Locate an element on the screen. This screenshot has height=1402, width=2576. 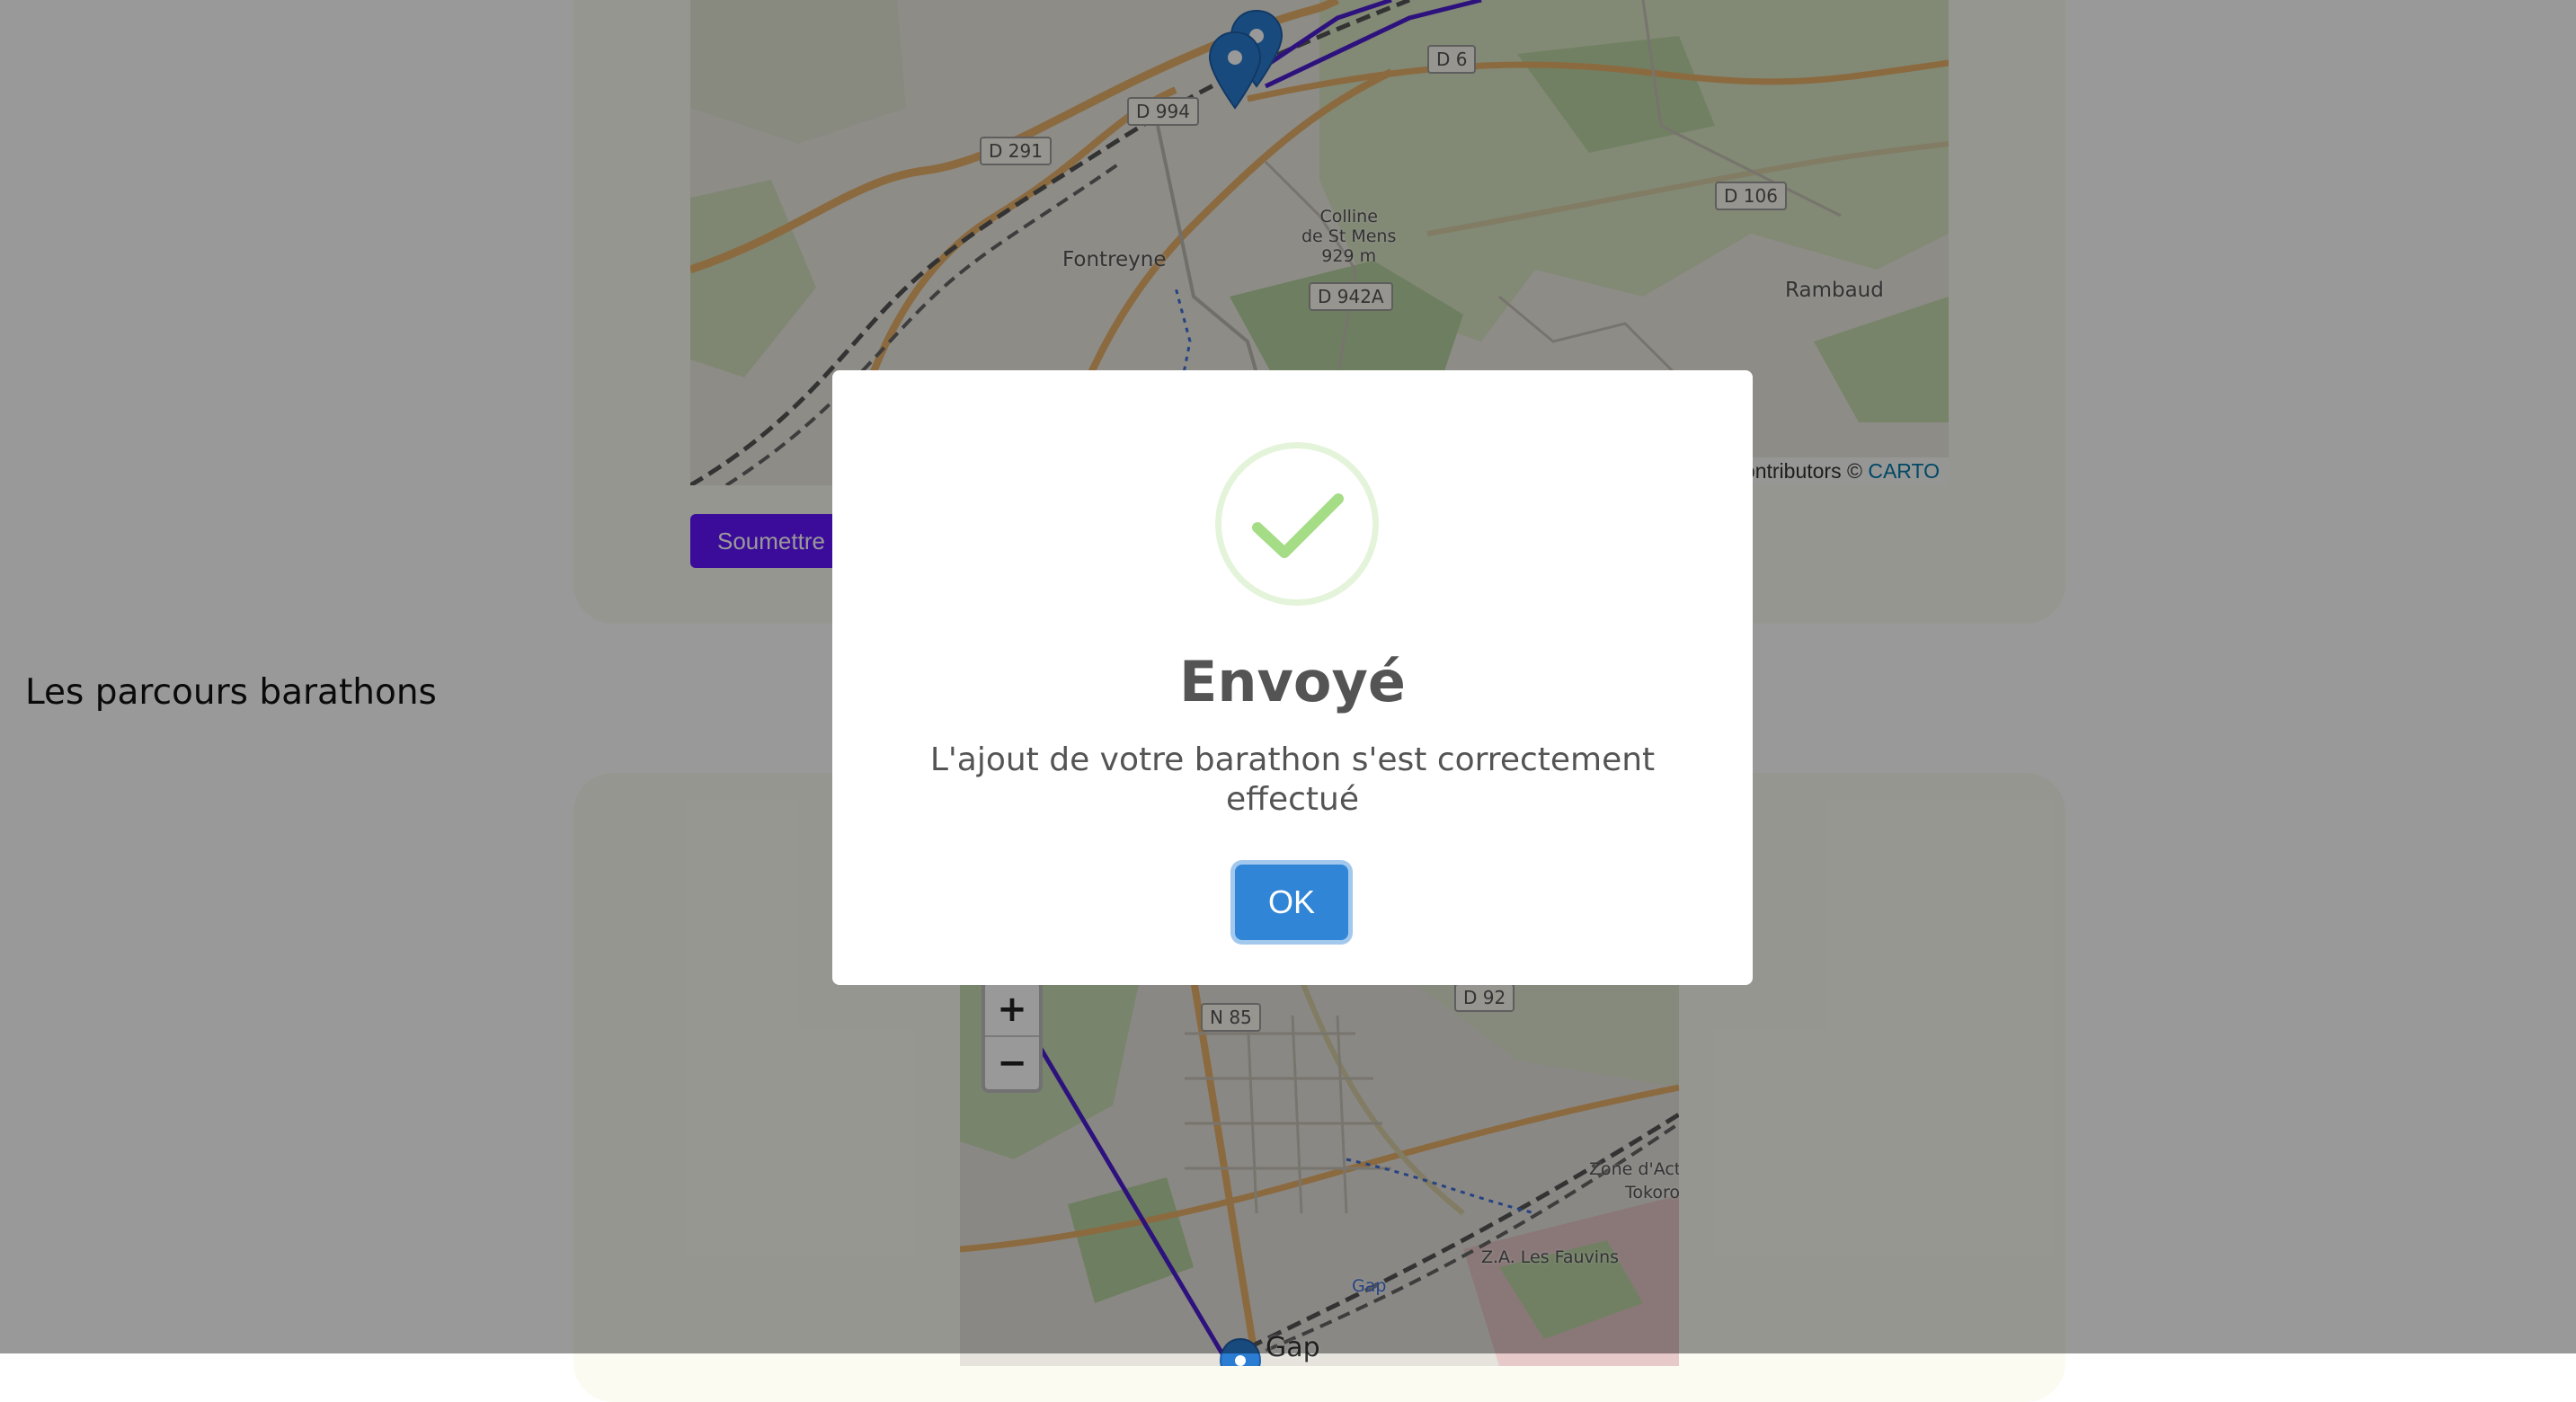
ok-button: OK is located at coordinates (1291, 902).